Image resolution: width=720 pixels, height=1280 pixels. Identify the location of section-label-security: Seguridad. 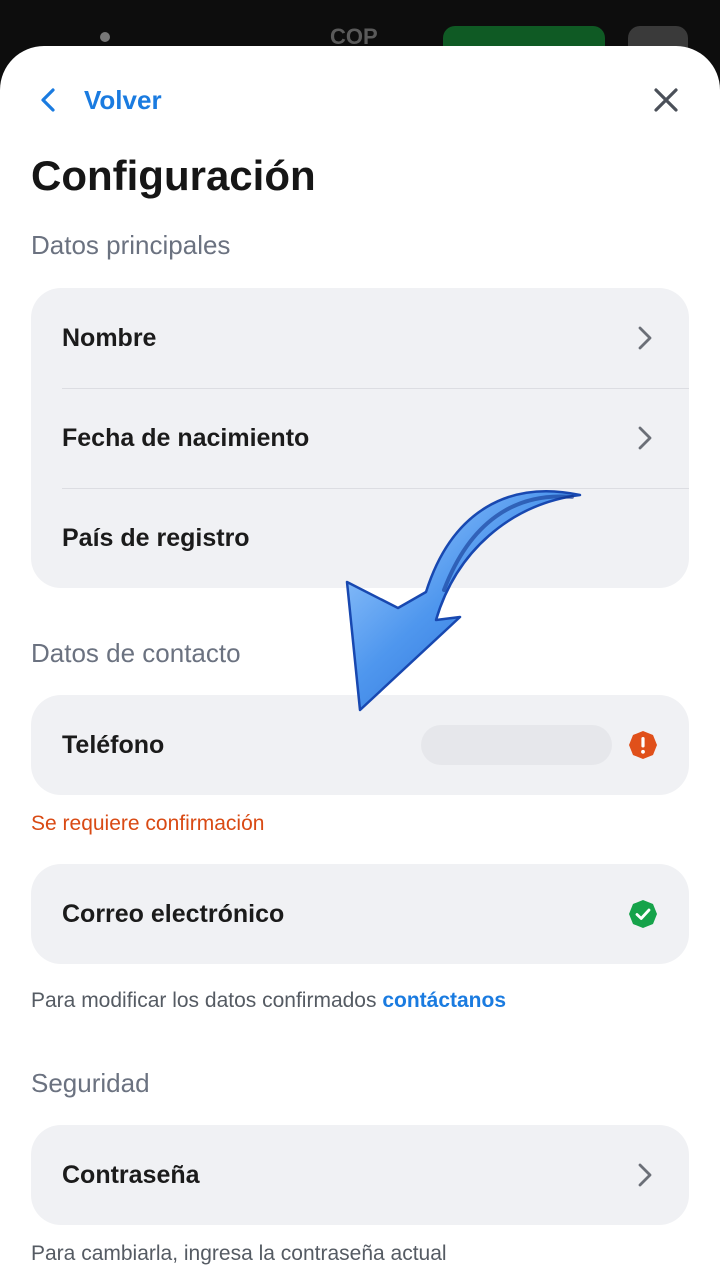
(90, 1083).